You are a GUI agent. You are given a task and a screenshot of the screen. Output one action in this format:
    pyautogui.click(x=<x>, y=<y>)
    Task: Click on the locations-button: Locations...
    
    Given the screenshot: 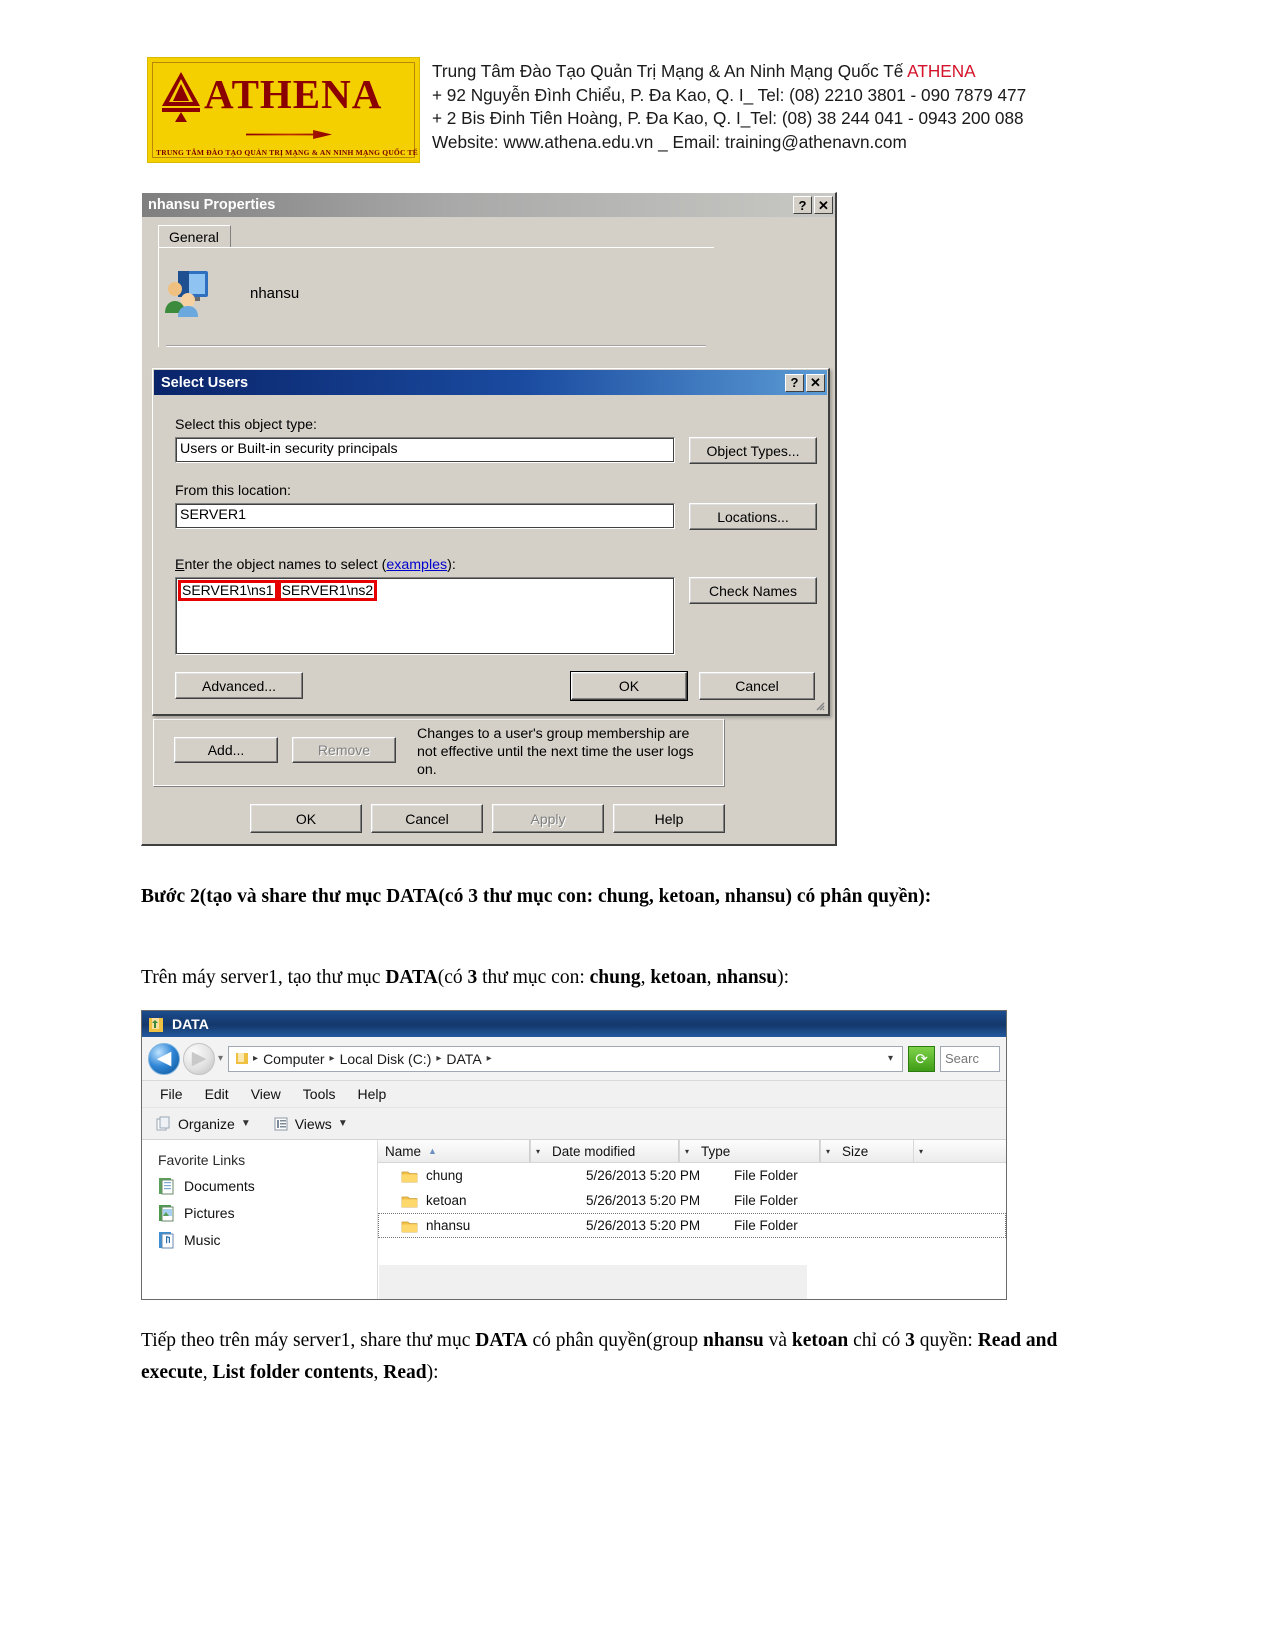 What is the action you would take?
    pyautogui.click(x=753, y=516)
    